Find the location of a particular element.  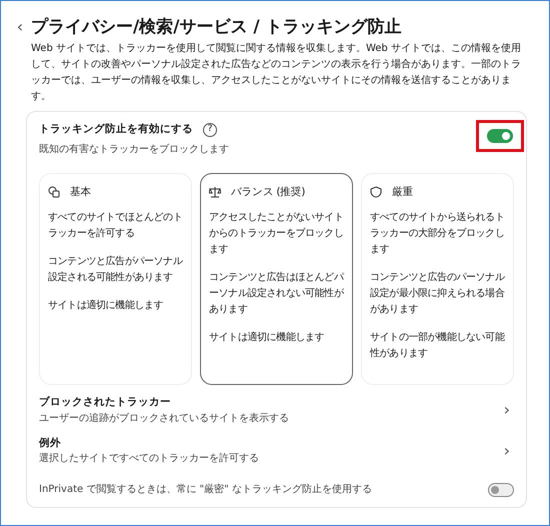

level-option-card: 厳重 すべてのサイトから送られるトラッカーの大部分をブロックします コンテンツと広告のパーソナル設定が最小限に抑えられる場合があります サイトの一部が機能しない可能性があります is located at coordinates (437, 278).